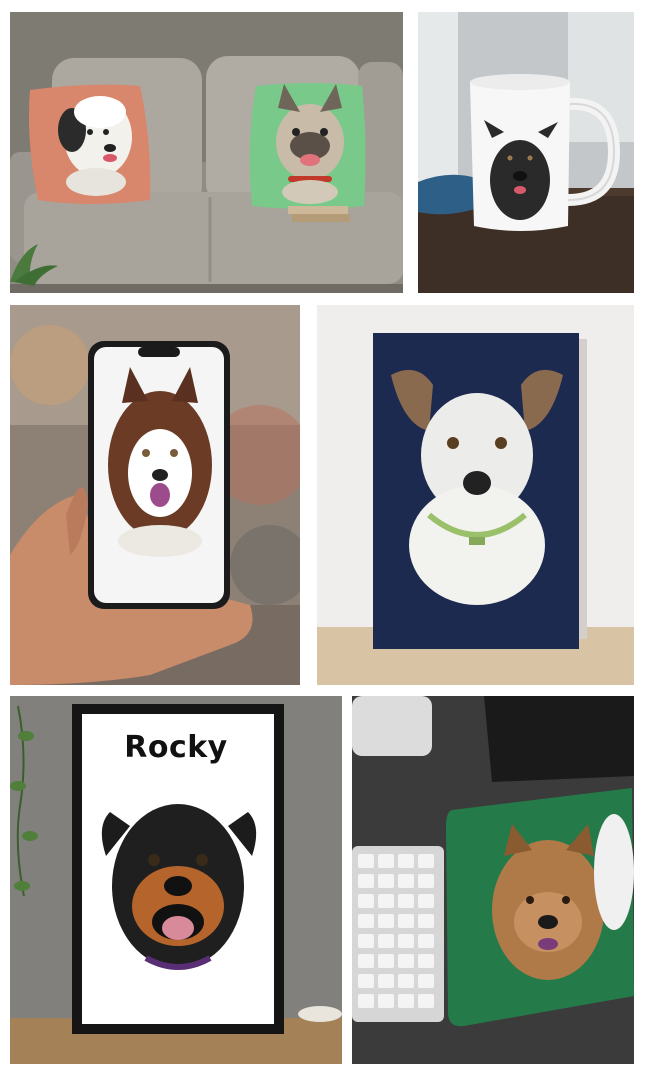 The height and width of the screenshot is (1080, 648). Describe the element at coordinates (307, 146) in the screenshot. I see `pillow-right` at that location.